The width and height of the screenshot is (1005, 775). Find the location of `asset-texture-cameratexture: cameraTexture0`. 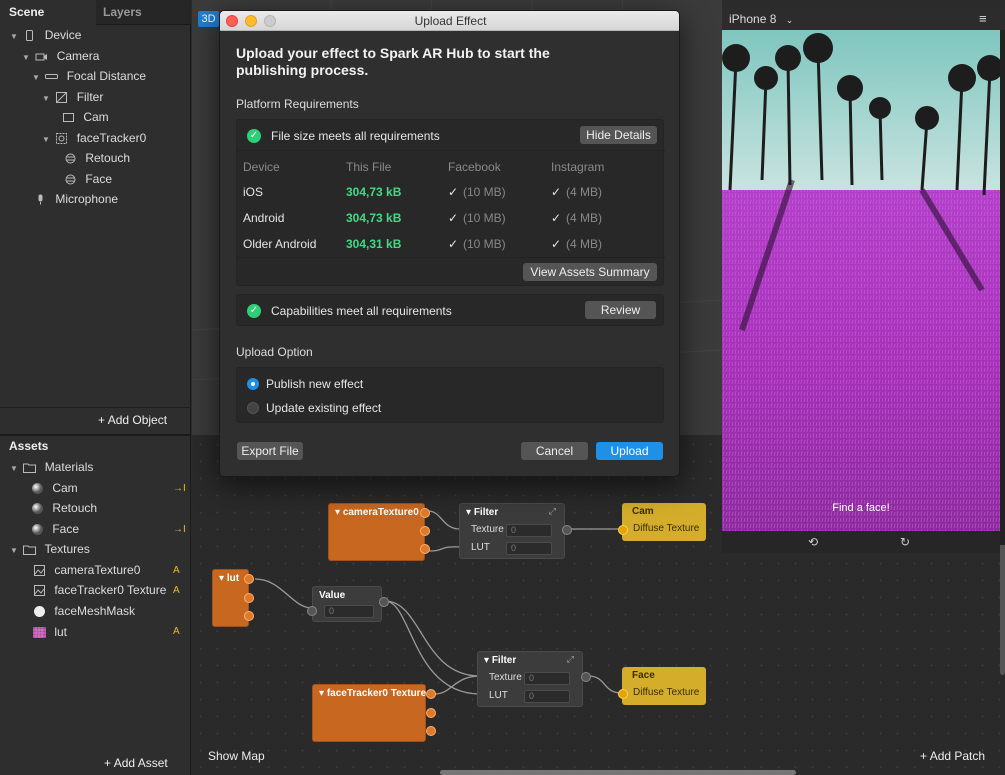

asset-texture-cameratexture: cameraTexture0 is located at coordinates (86, 570).